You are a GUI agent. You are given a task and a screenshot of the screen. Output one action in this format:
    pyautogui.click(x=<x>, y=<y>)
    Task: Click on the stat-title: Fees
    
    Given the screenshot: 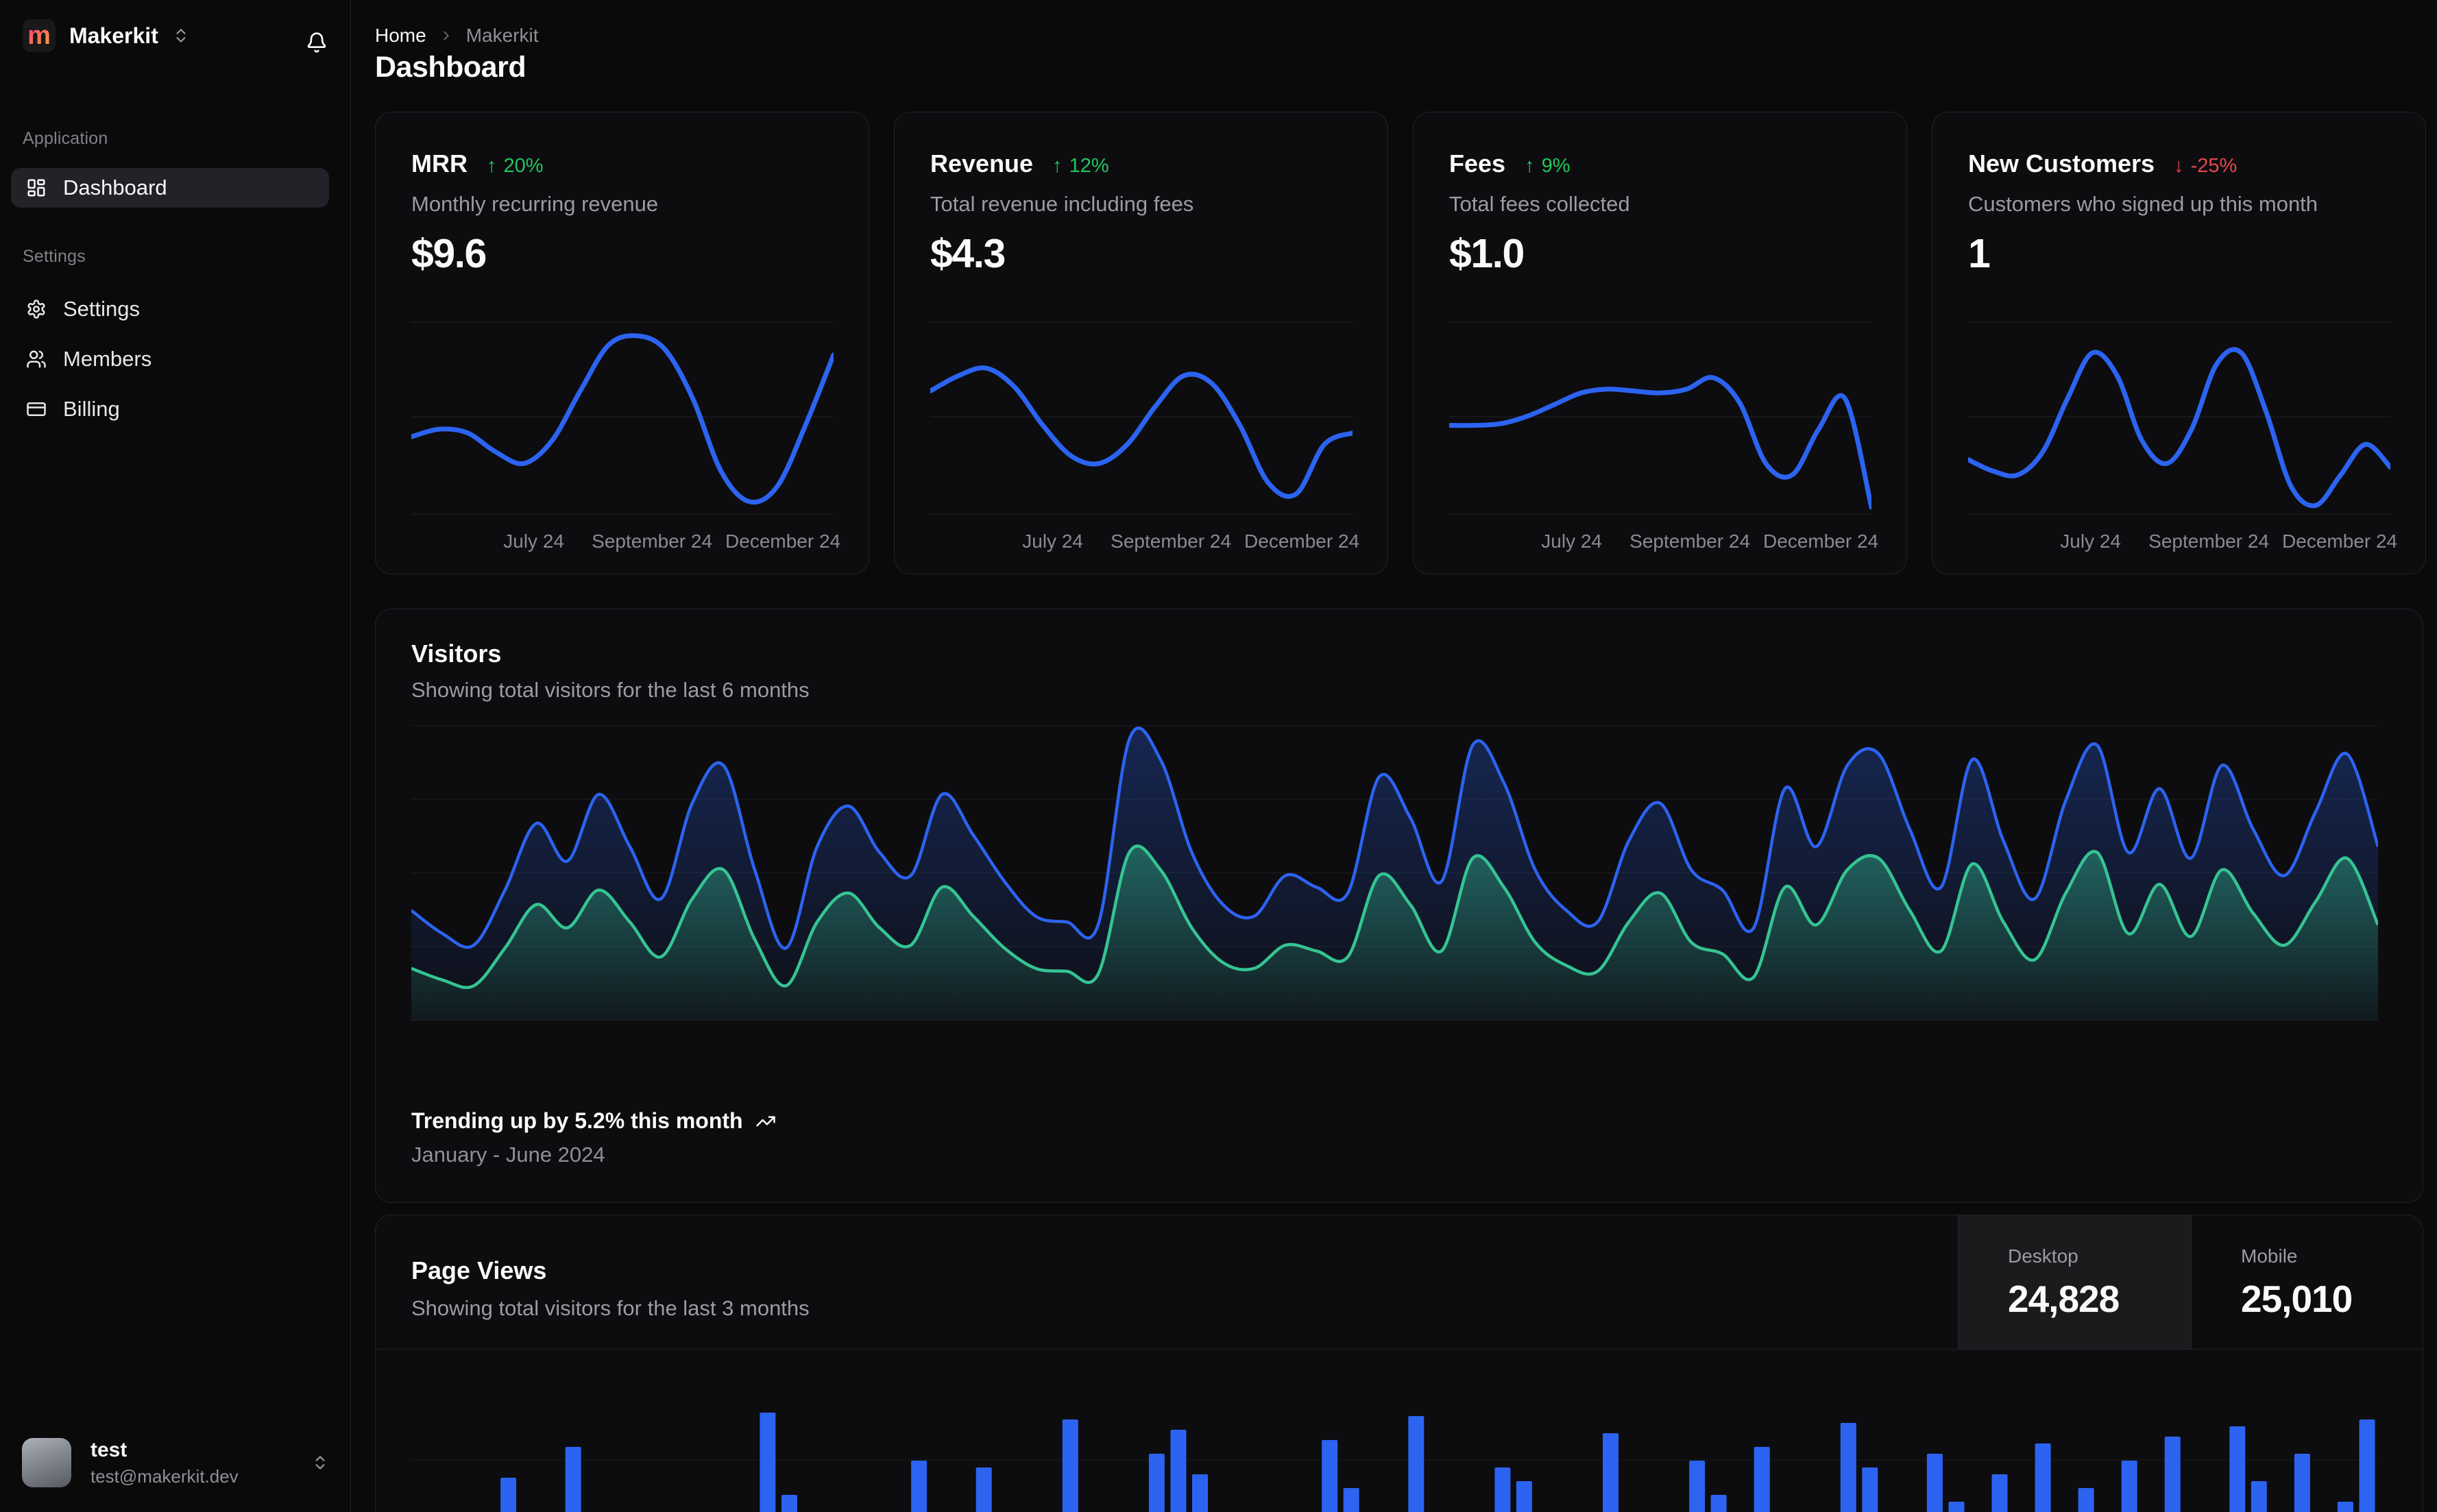 What is the action you would take?
    pyautogui.click(x=1477, y=164)
    